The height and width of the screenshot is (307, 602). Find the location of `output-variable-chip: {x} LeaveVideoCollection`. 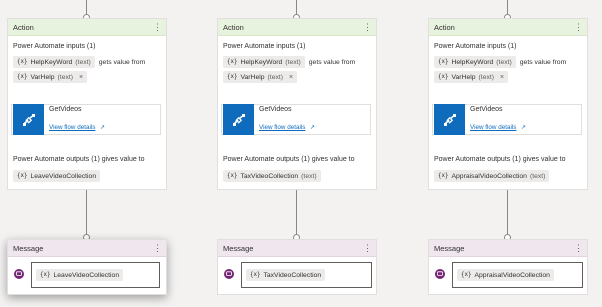

output-variable-chip: {x} LeaveVideoCollection is located at coordinates (57, 176).